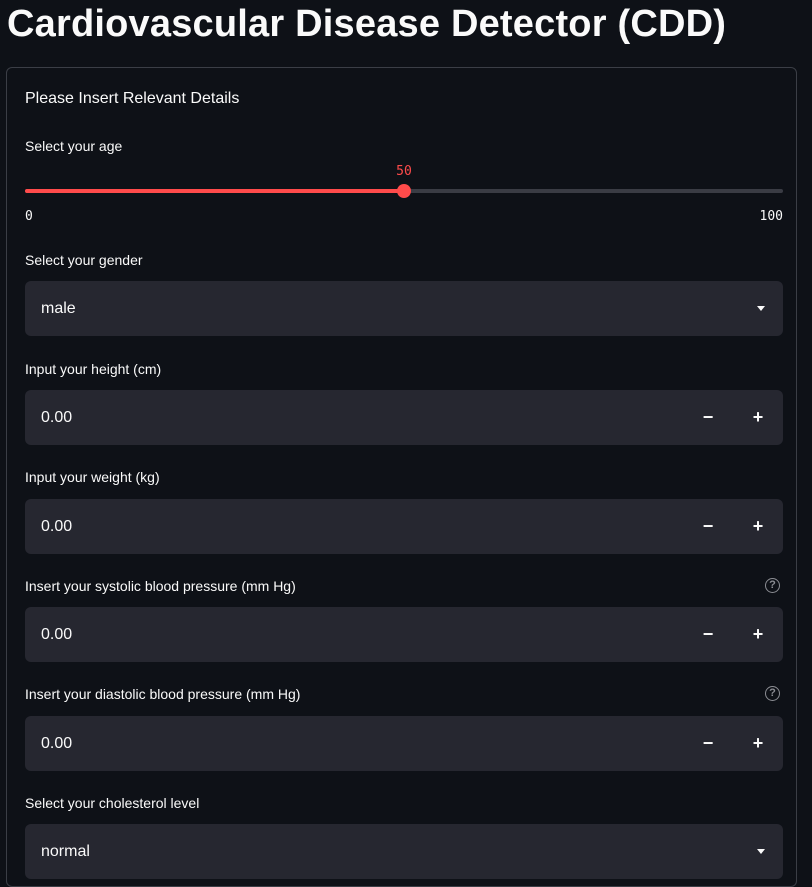 The image size is (812, 887). I want to click on cholesterol-label: Select your cholesterol level, so click(112, 803).